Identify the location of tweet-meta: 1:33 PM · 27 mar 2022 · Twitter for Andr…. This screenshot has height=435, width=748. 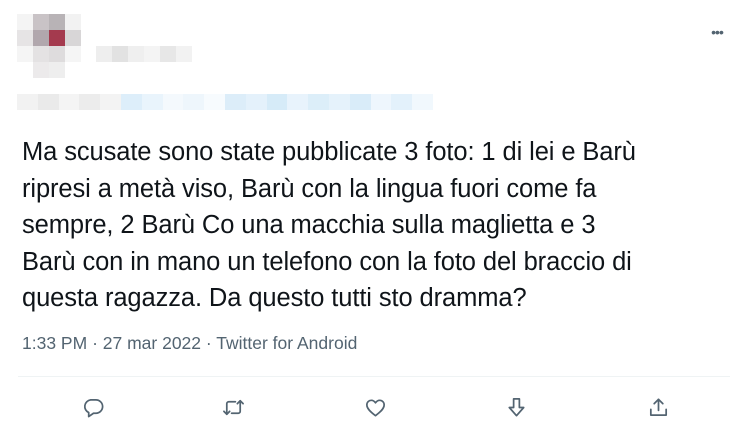
(189, 343).